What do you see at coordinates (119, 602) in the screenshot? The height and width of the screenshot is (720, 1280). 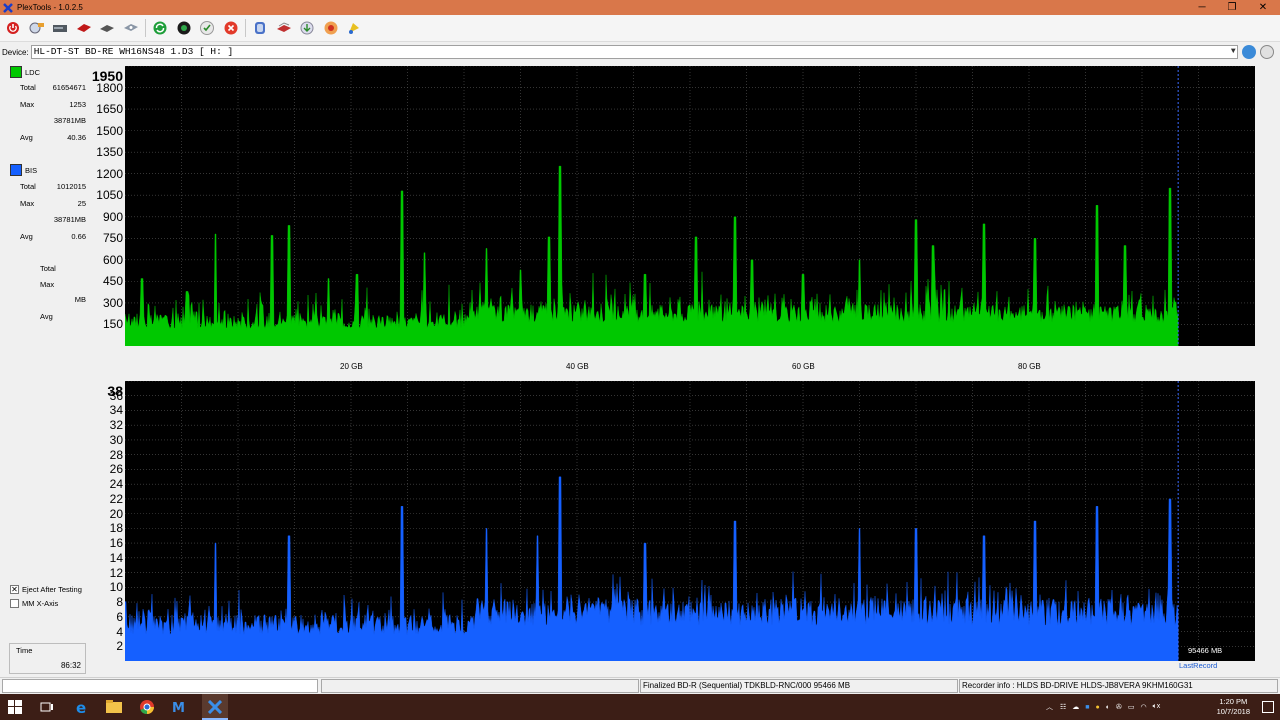 I see `y-tick-label: 8` at bounding box center [119, 602].